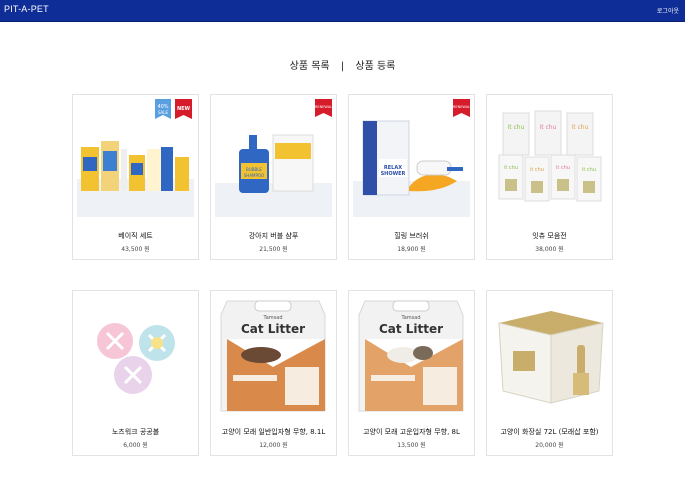 The height and width of the screenshot is (482, 685). What do you see at coordinates (411, 432) in the screenshot?
I see `product-name: 고양이 모래 고운입자형 무향, 8L` at bounding box center [411, 432].